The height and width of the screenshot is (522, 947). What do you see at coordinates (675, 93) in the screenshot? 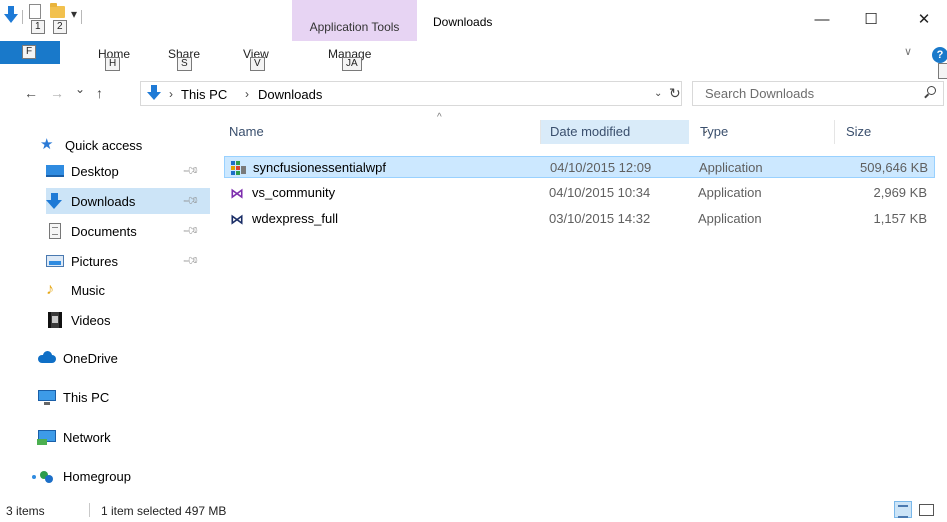
I see `refresh-icon: ↻` at bounding box center [675, 93].